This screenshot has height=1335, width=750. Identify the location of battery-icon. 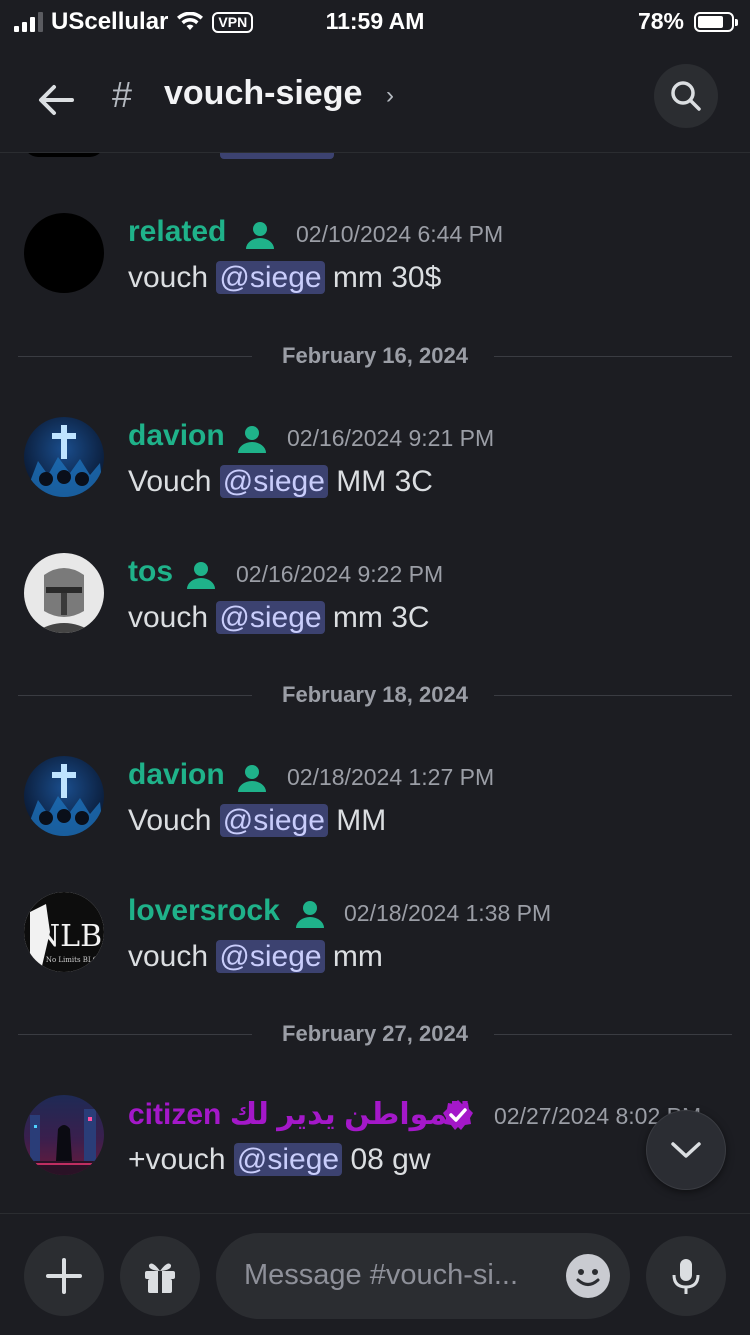
(716, 21).